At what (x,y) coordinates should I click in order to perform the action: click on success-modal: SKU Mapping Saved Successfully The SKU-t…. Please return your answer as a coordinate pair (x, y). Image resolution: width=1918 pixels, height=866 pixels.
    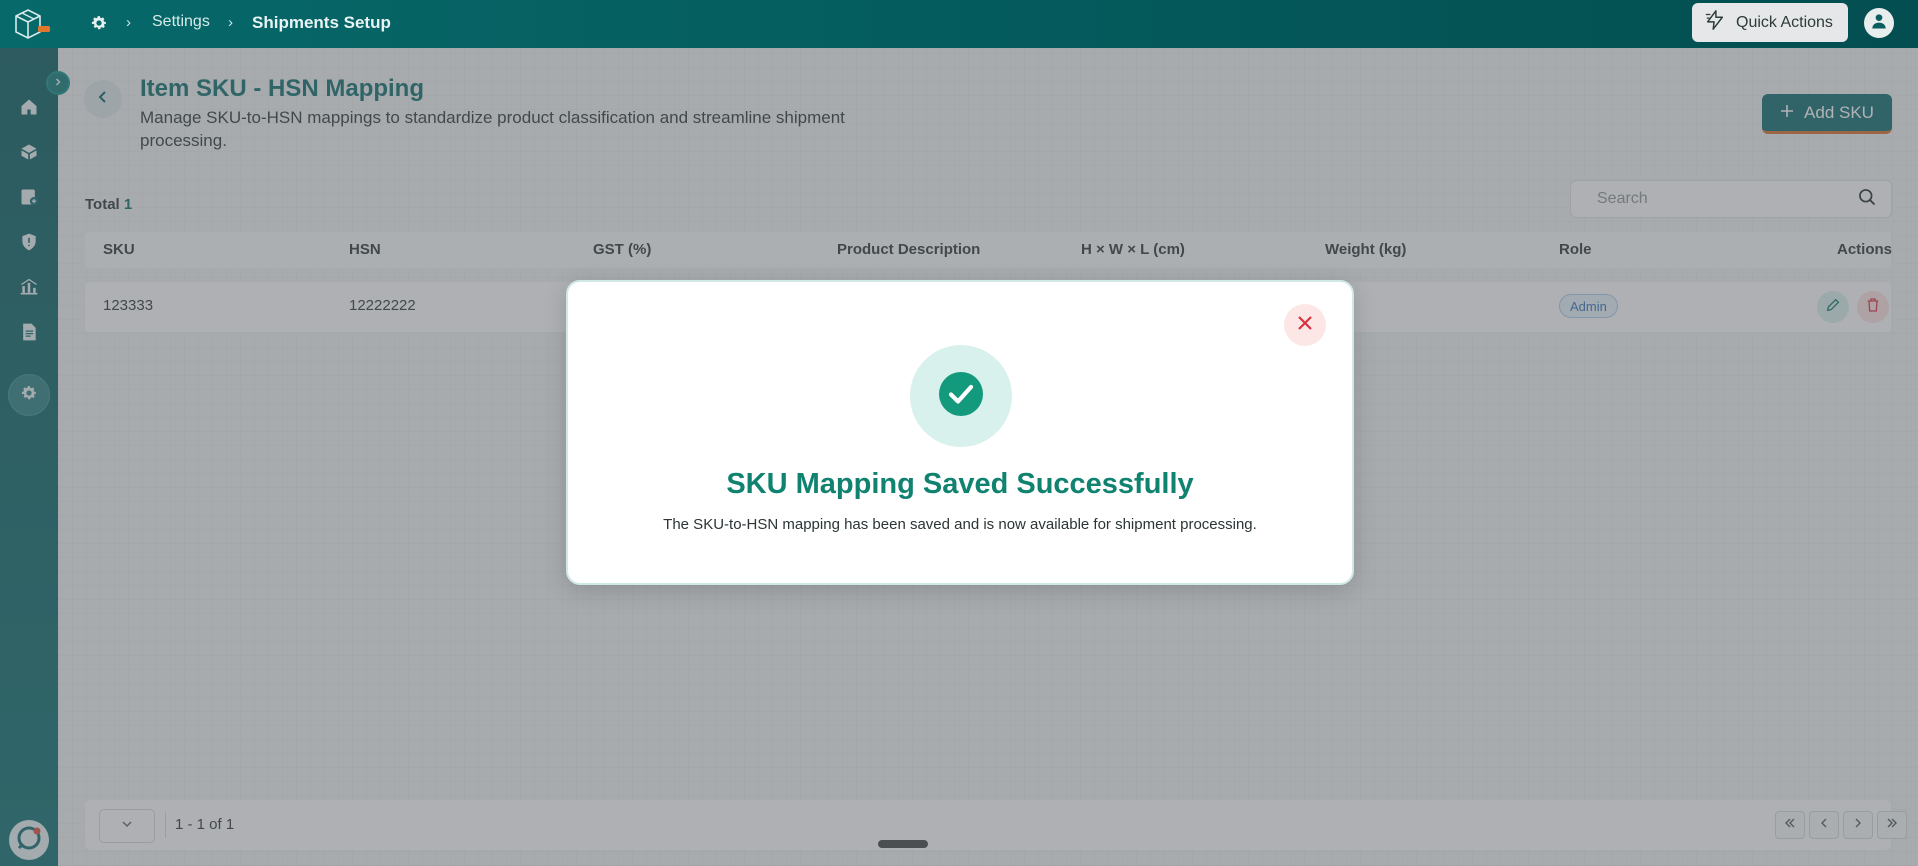
    Looking at the image, I should click on (960, 432).